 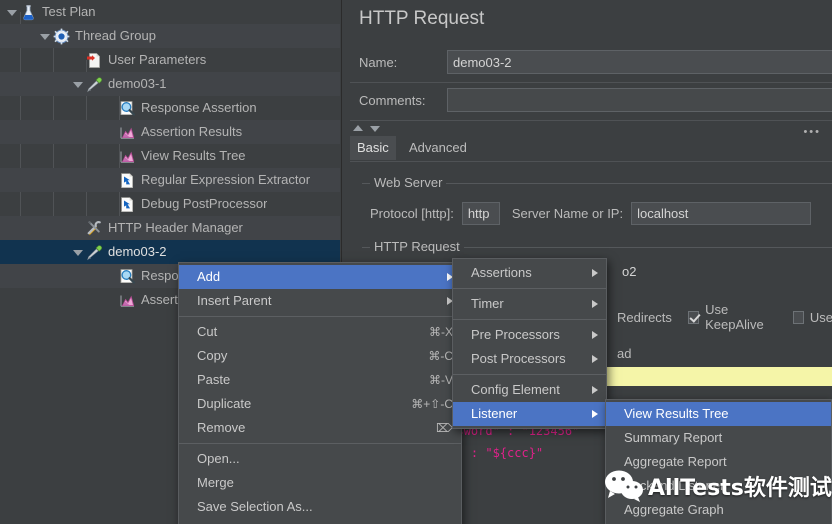 What do you see at coordinates (529, 414) in the screenshot?
I see `menu-item: Listener` at bounding box center [529, 414].